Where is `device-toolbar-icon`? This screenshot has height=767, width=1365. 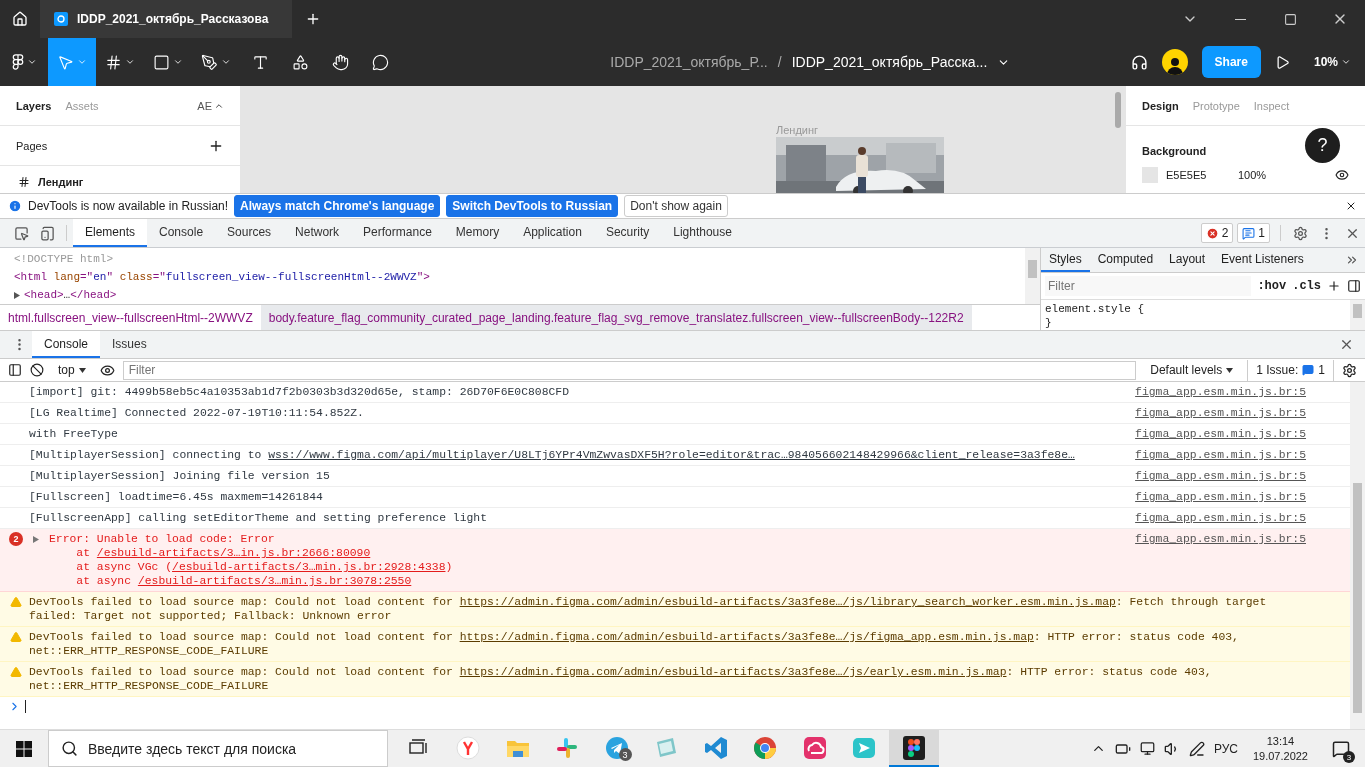
device-toolbar-icon is located at coordinates (47, 233).